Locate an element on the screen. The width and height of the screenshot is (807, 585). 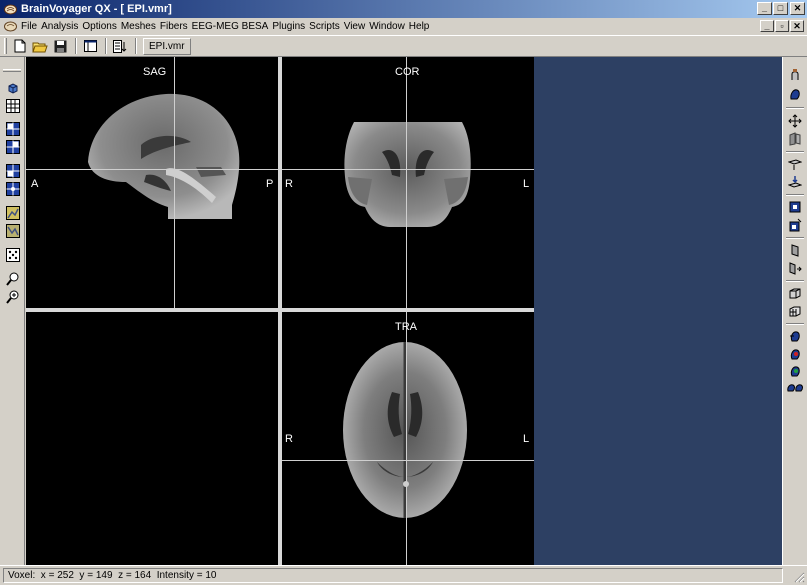
slice-stack-button is located at coordinates (795, 164).